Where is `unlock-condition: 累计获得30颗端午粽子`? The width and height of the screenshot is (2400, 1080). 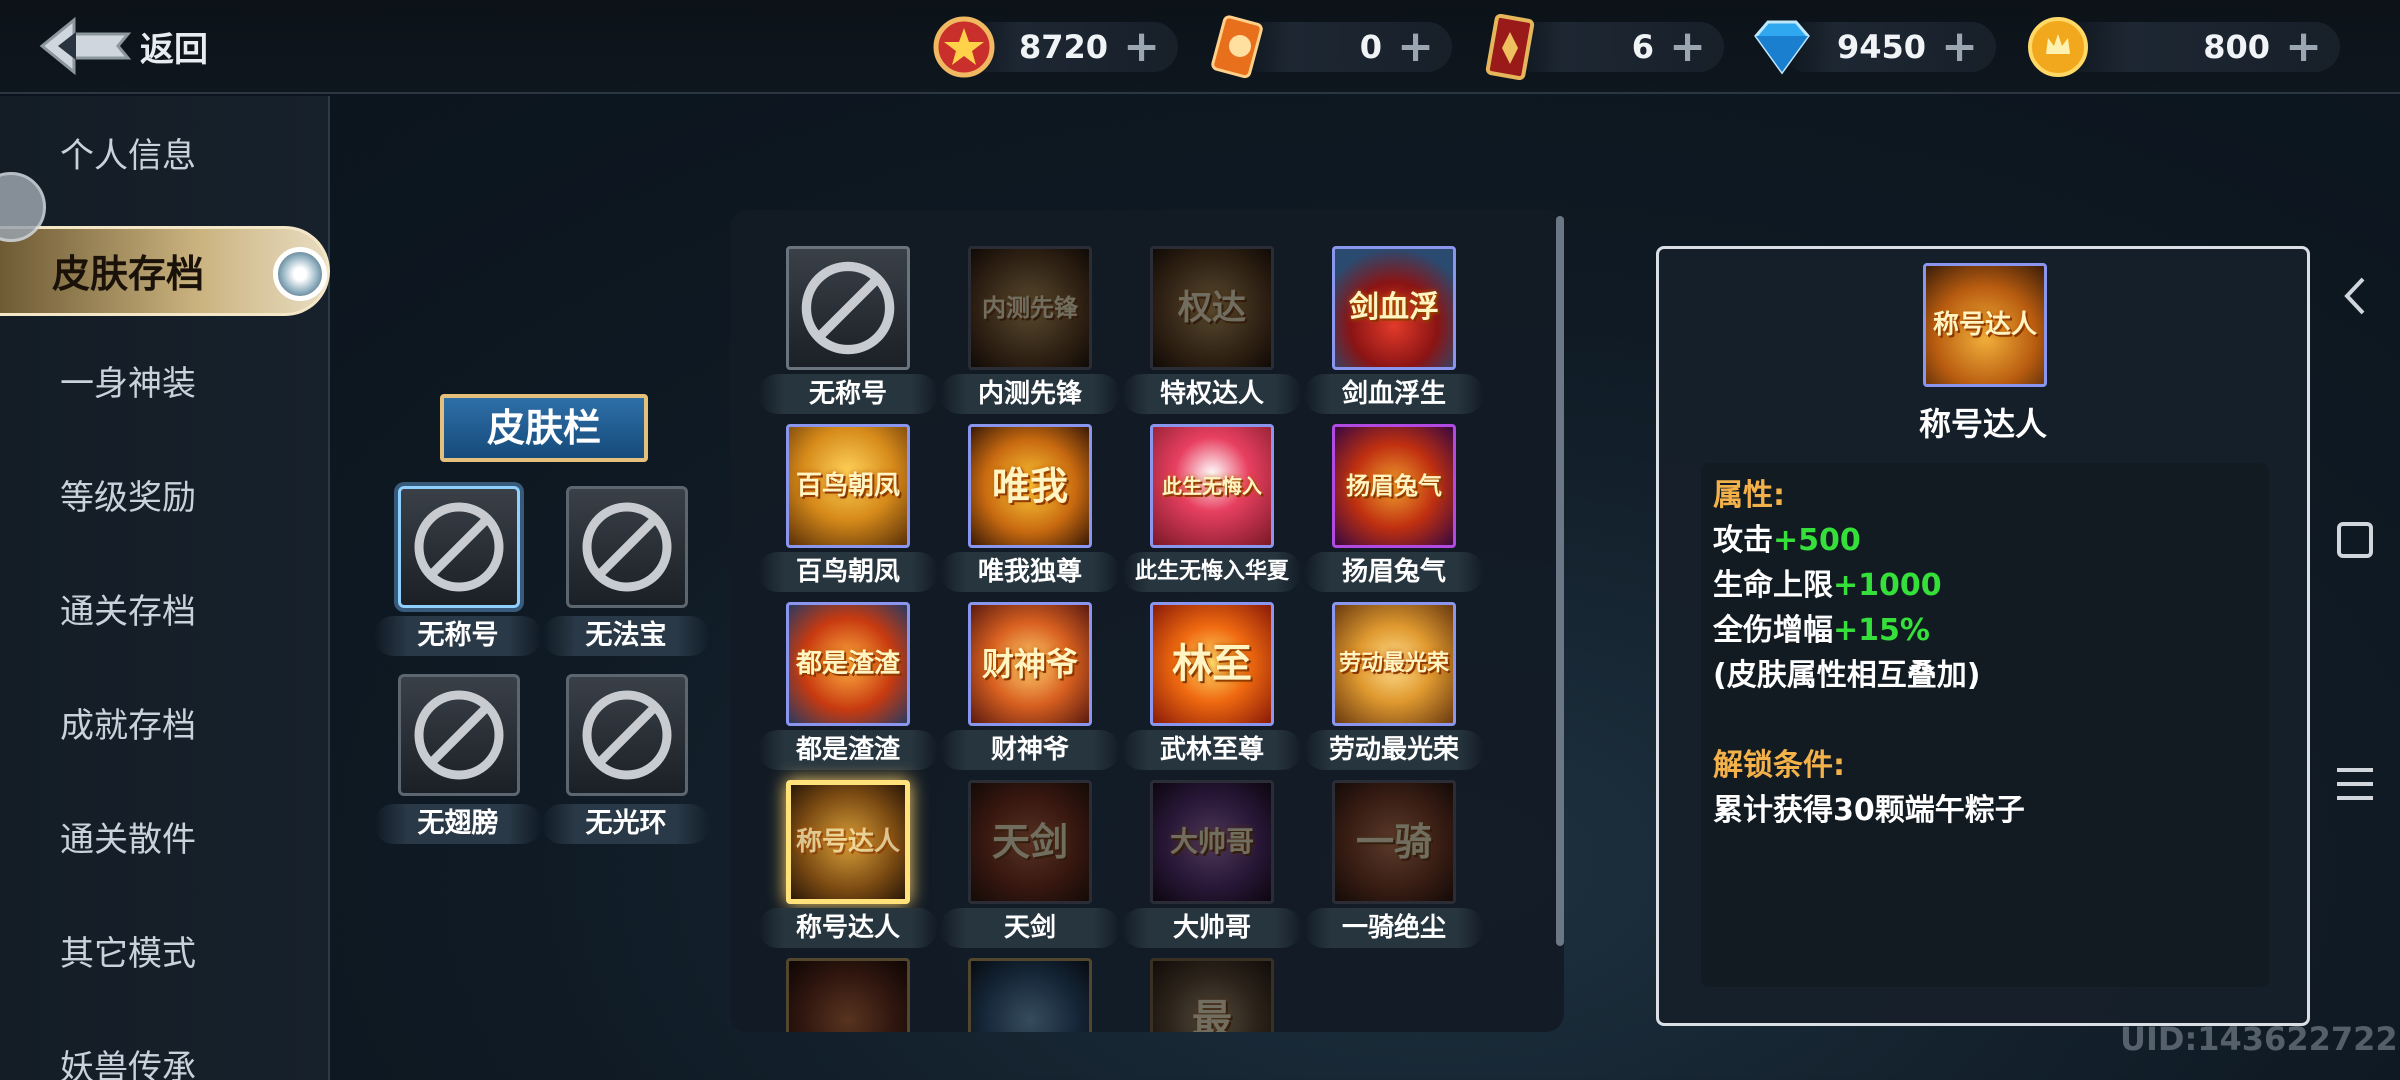
unlock-condition: 累计获得30颗端午粽子 is located at coordinates (1869, 810).